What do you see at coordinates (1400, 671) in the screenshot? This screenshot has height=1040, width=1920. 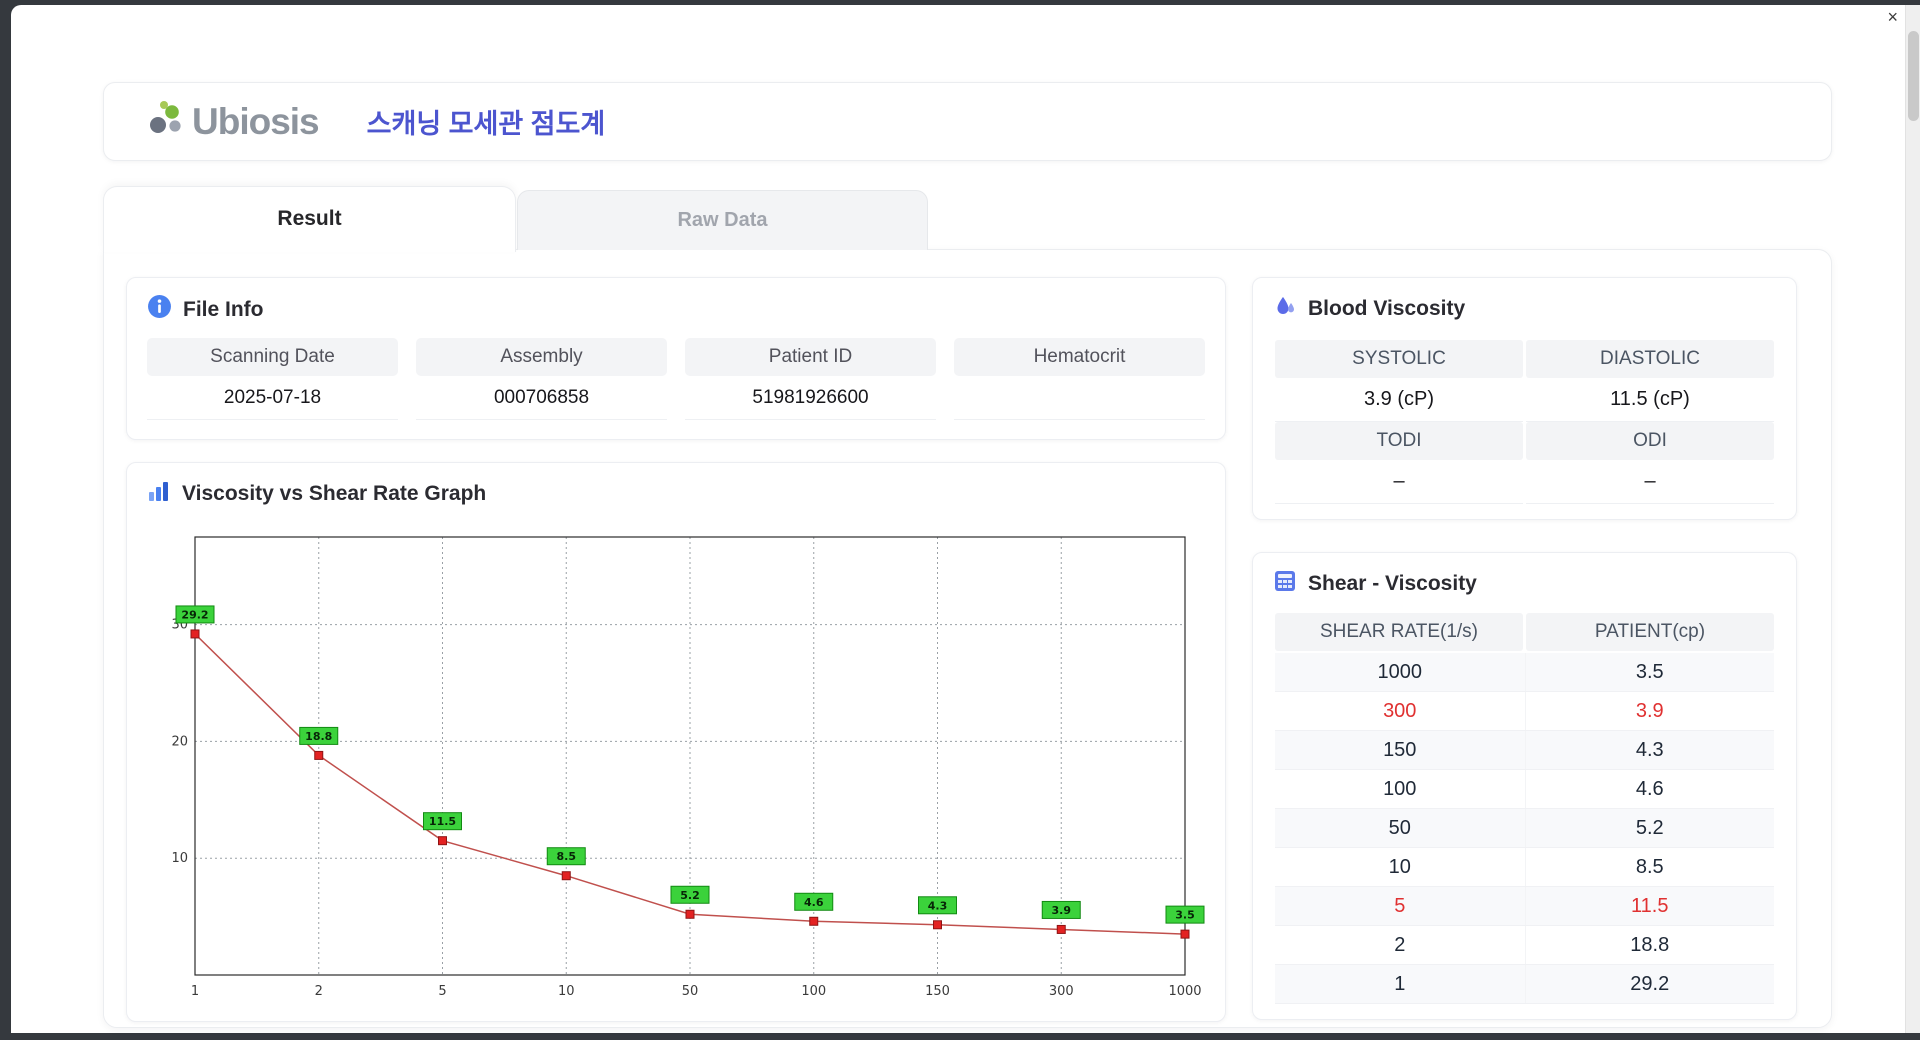 I see `shear-rate-cell: 1000` at bounding box center [1400, 671].